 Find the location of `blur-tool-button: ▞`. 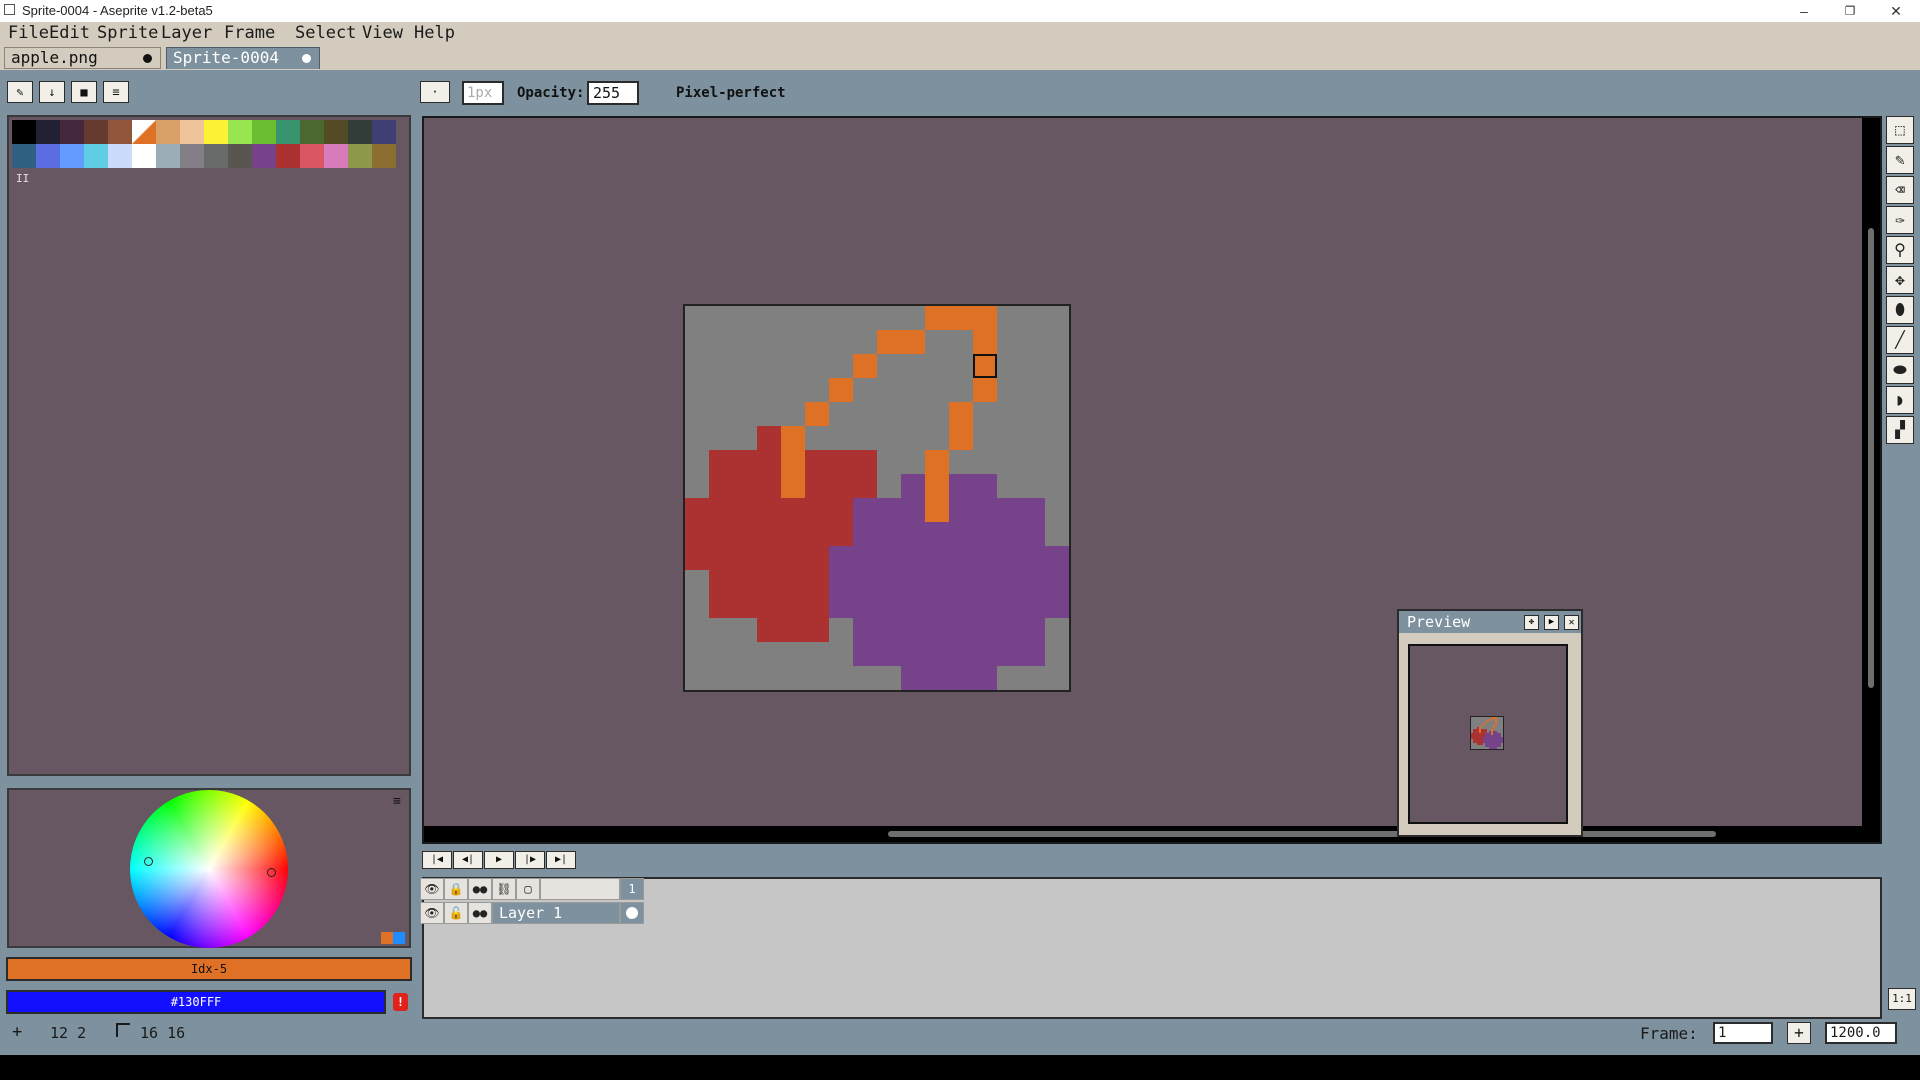

blur-tool-button: ▞ is located at coordinates (1900, 430).